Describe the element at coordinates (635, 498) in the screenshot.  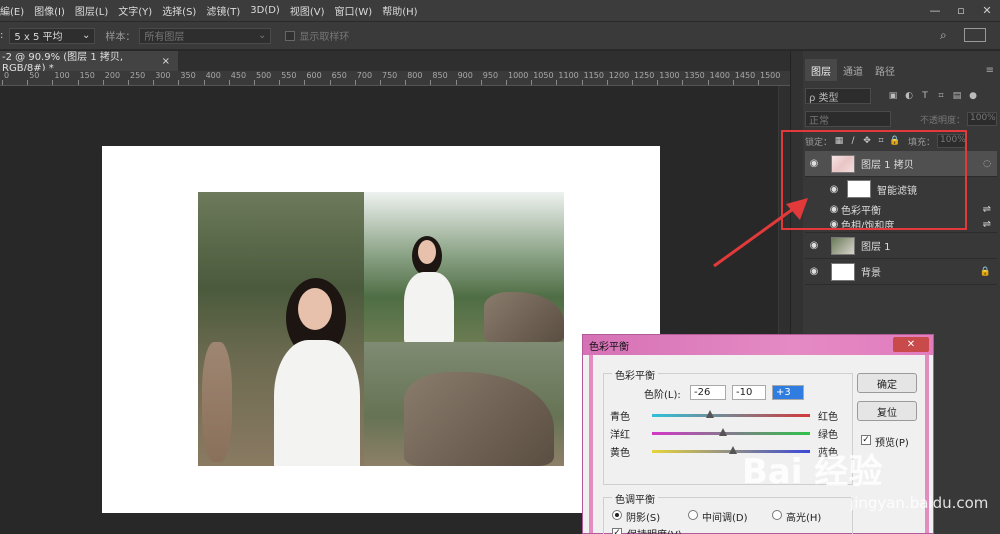
I see `group-tone-balance-label: 色调平衡` at that location.